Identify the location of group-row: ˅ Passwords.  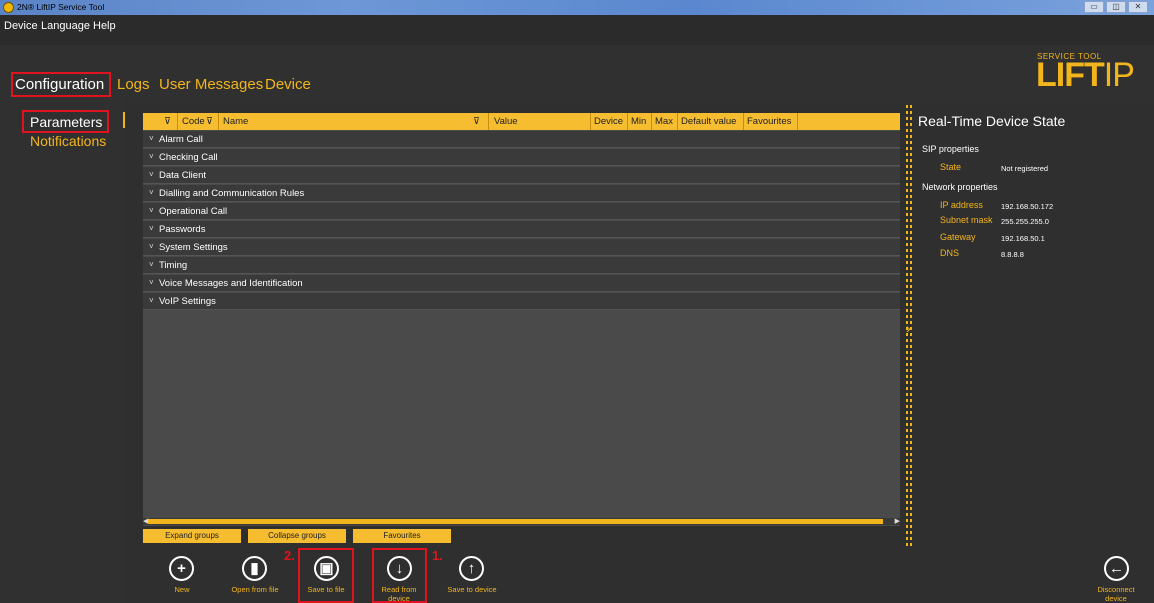
(521, 229).